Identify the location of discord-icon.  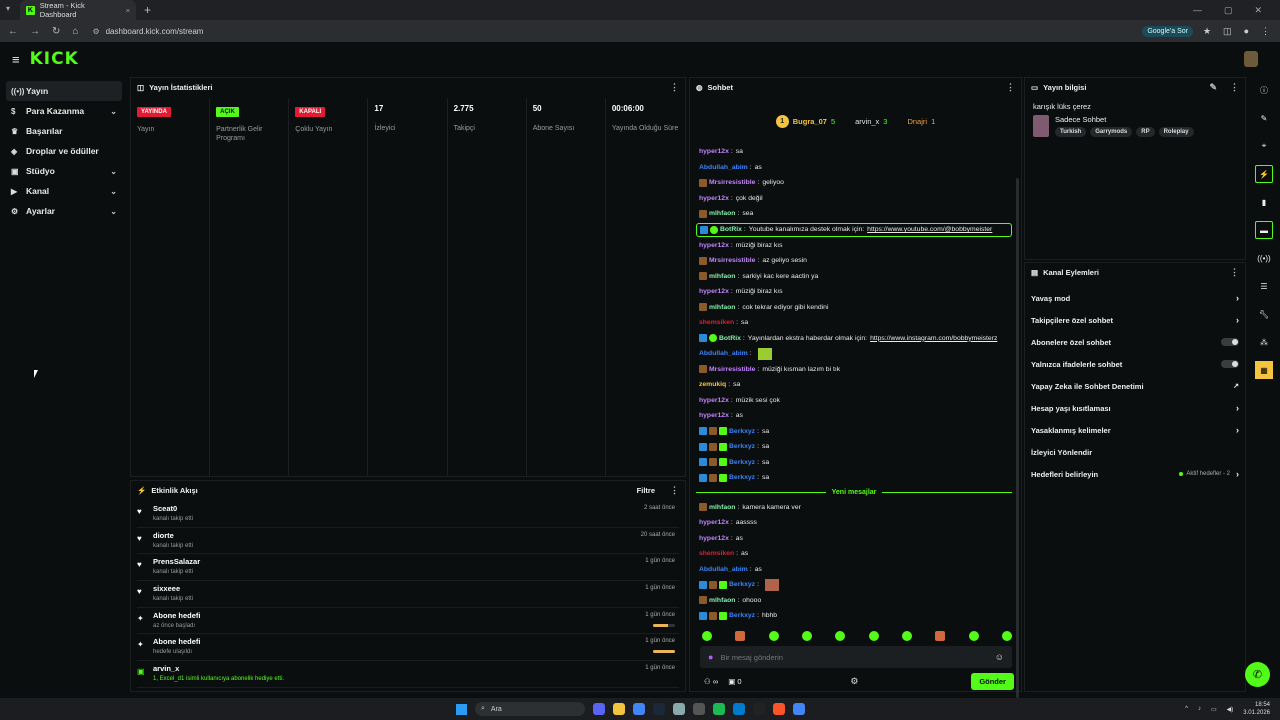
(599, 709).